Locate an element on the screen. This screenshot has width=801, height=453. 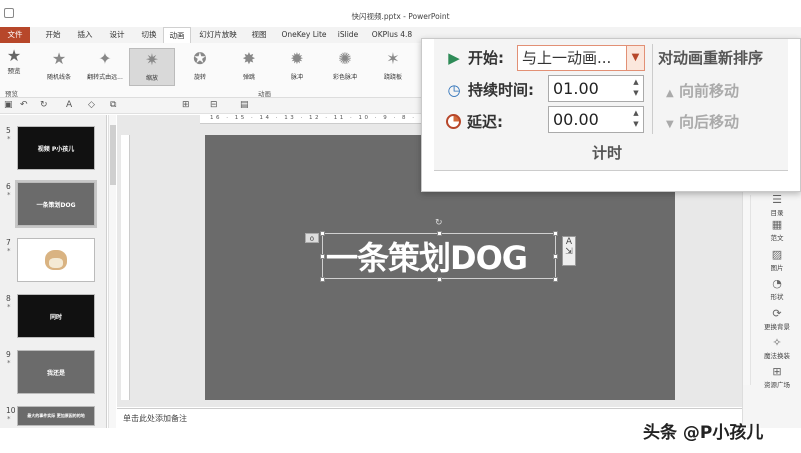
list-icon: ☰ is located at coordinates (777, 199).